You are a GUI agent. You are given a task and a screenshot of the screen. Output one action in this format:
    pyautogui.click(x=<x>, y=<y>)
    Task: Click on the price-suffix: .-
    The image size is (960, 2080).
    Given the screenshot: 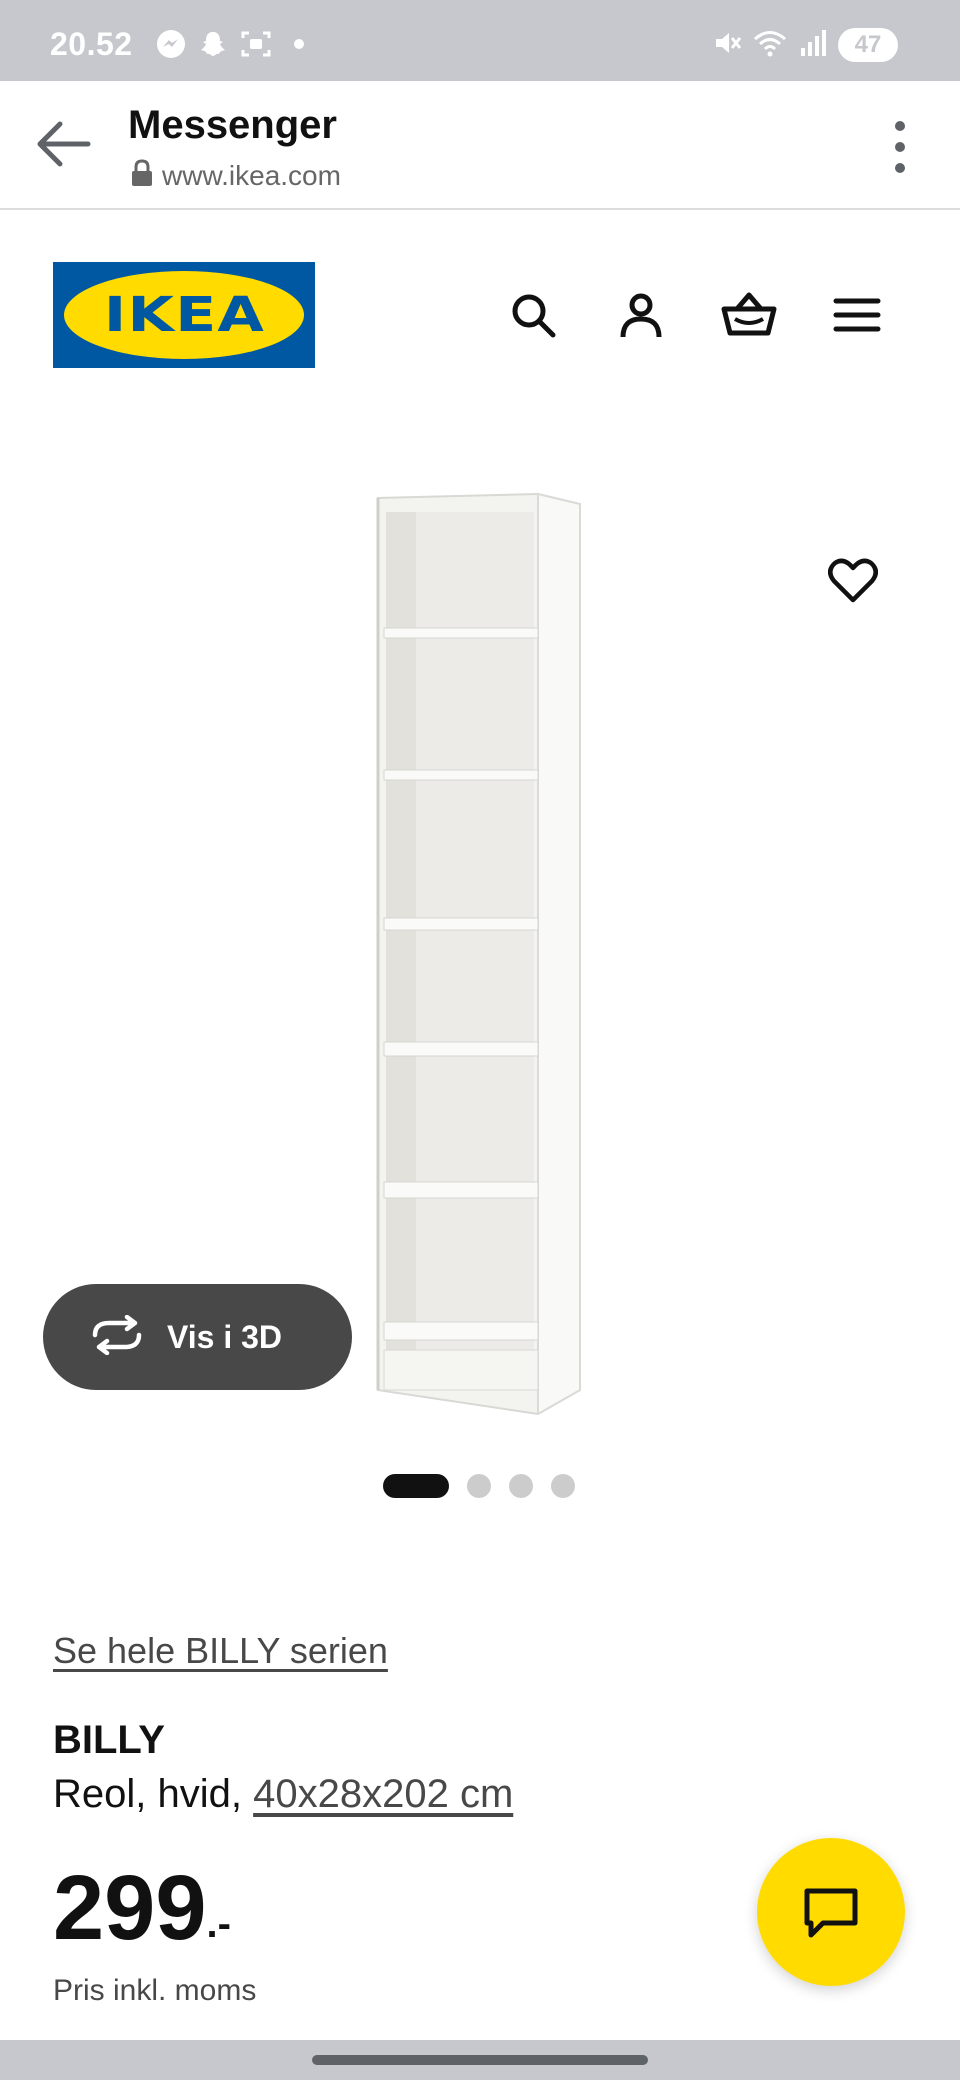 What is the action you would take?
    pyautogui.click(x=218, y=1924)
    